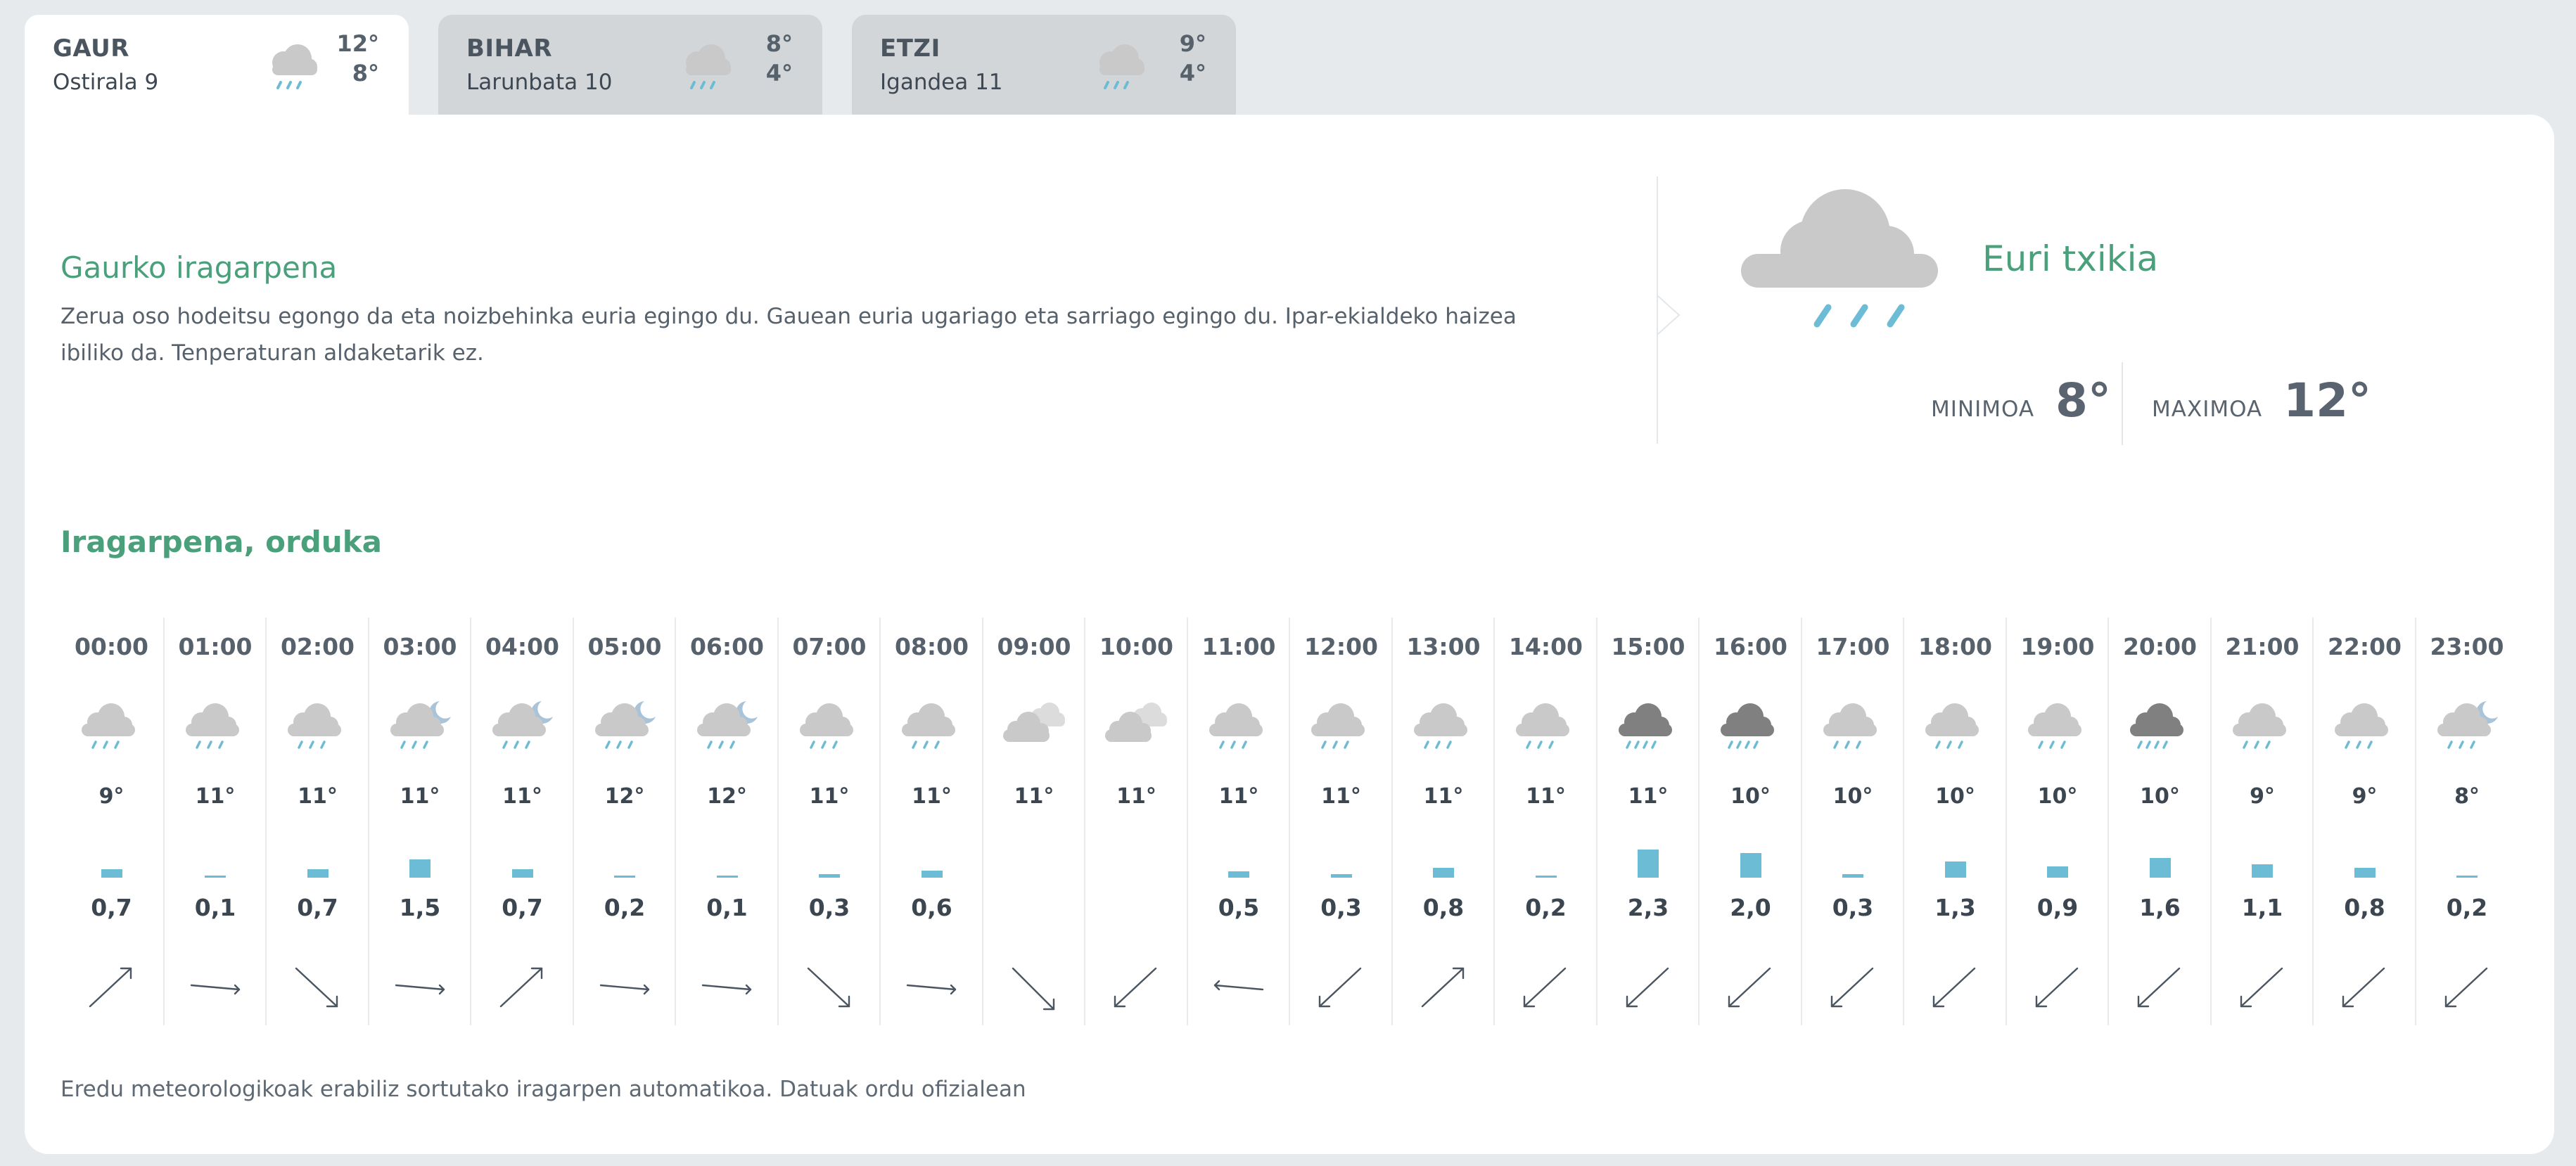 This screenshot has width=2576, height=1166. I want to click on hour-time: 03:00, so click(420, 646).